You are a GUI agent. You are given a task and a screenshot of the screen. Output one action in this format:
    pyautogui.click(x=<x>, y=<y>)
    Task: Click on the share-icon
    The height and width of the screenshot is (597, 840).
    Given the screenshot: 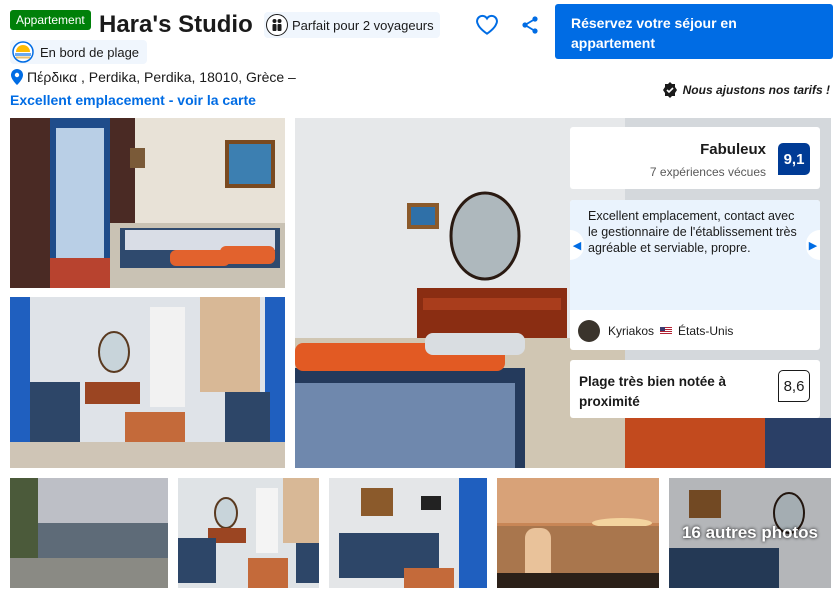 What is the action you would take?
    pyautogui.click(x=530, y=25)
    